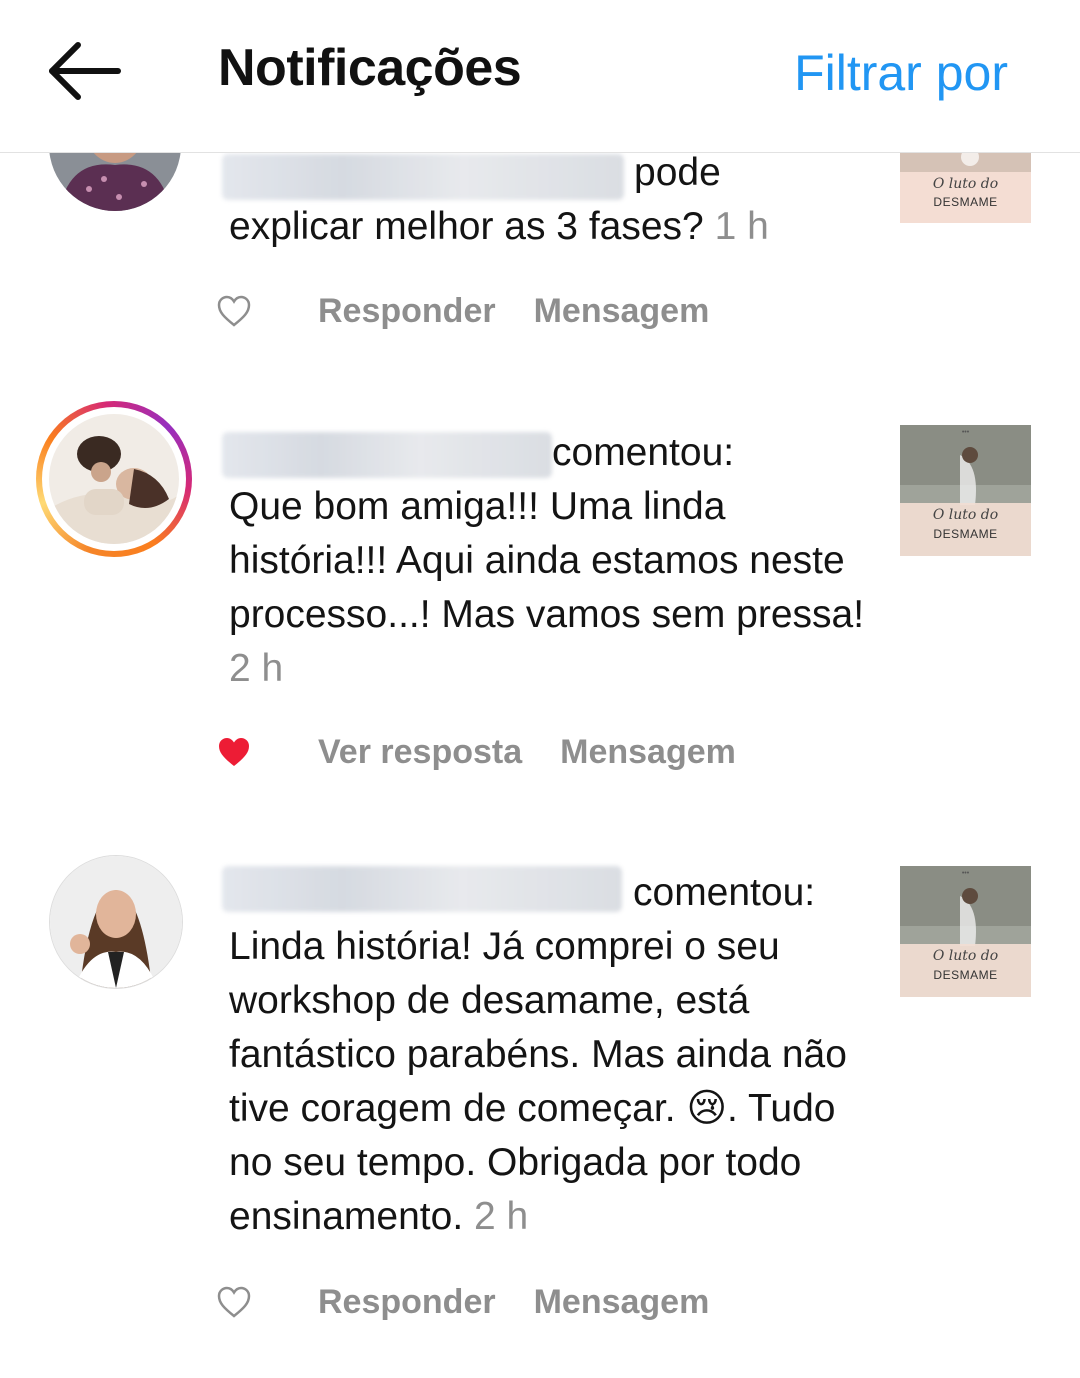  I want to click on comment-text: explicar melhor as 3 fases?, so click(466, 226).